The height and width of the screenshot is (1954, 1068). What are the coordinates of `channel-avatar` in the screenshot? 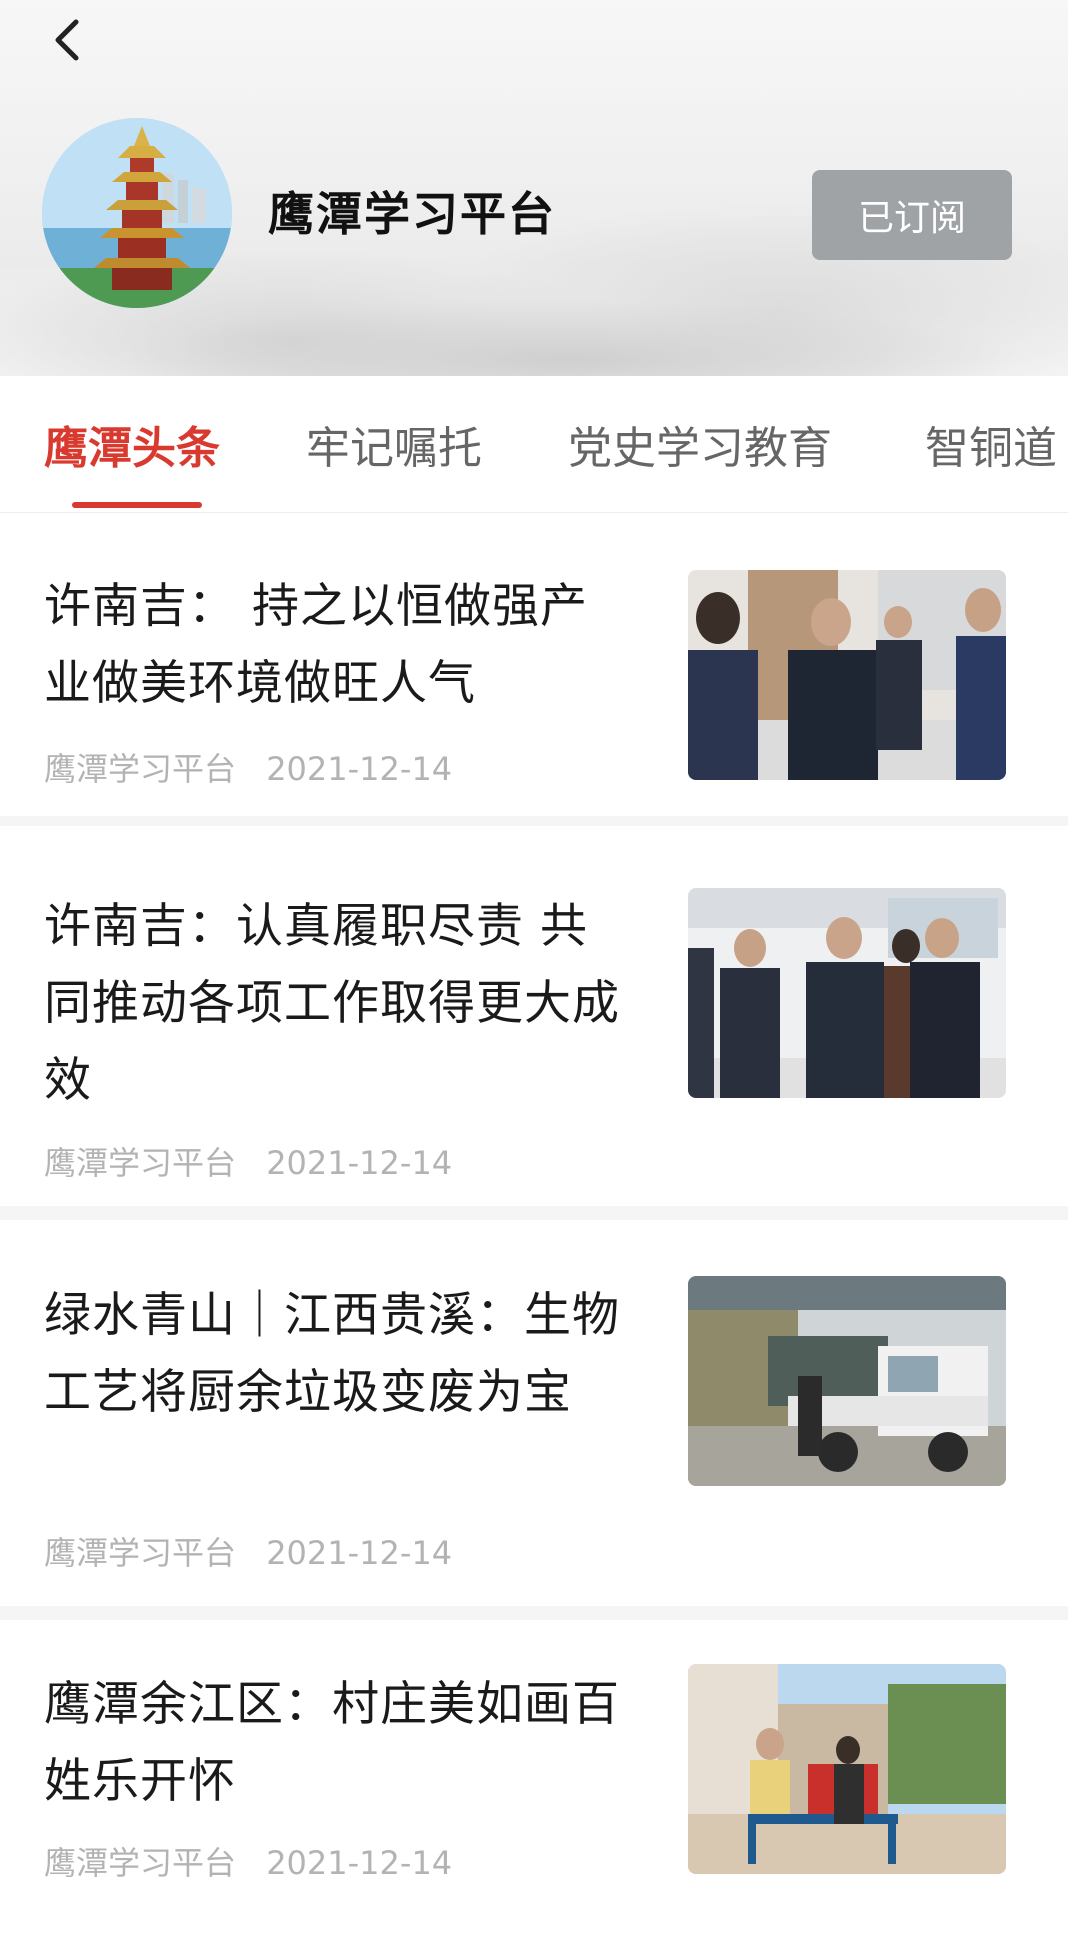 It's located at (137, 213).